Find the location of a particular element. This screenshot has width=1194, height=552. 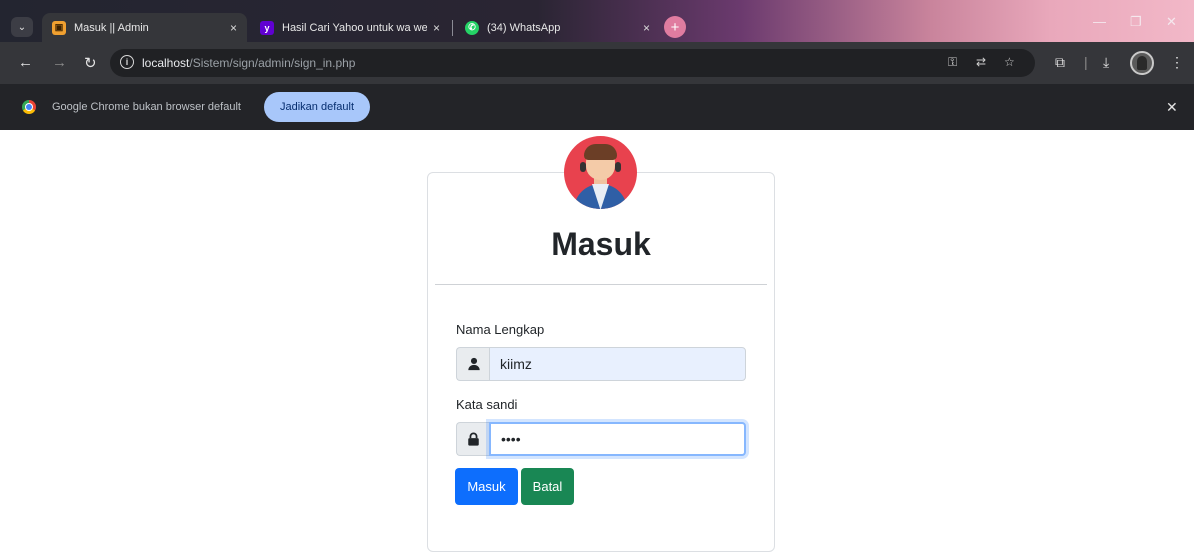

name-label: Nama Lengkap is located at coordinates (500, 329).